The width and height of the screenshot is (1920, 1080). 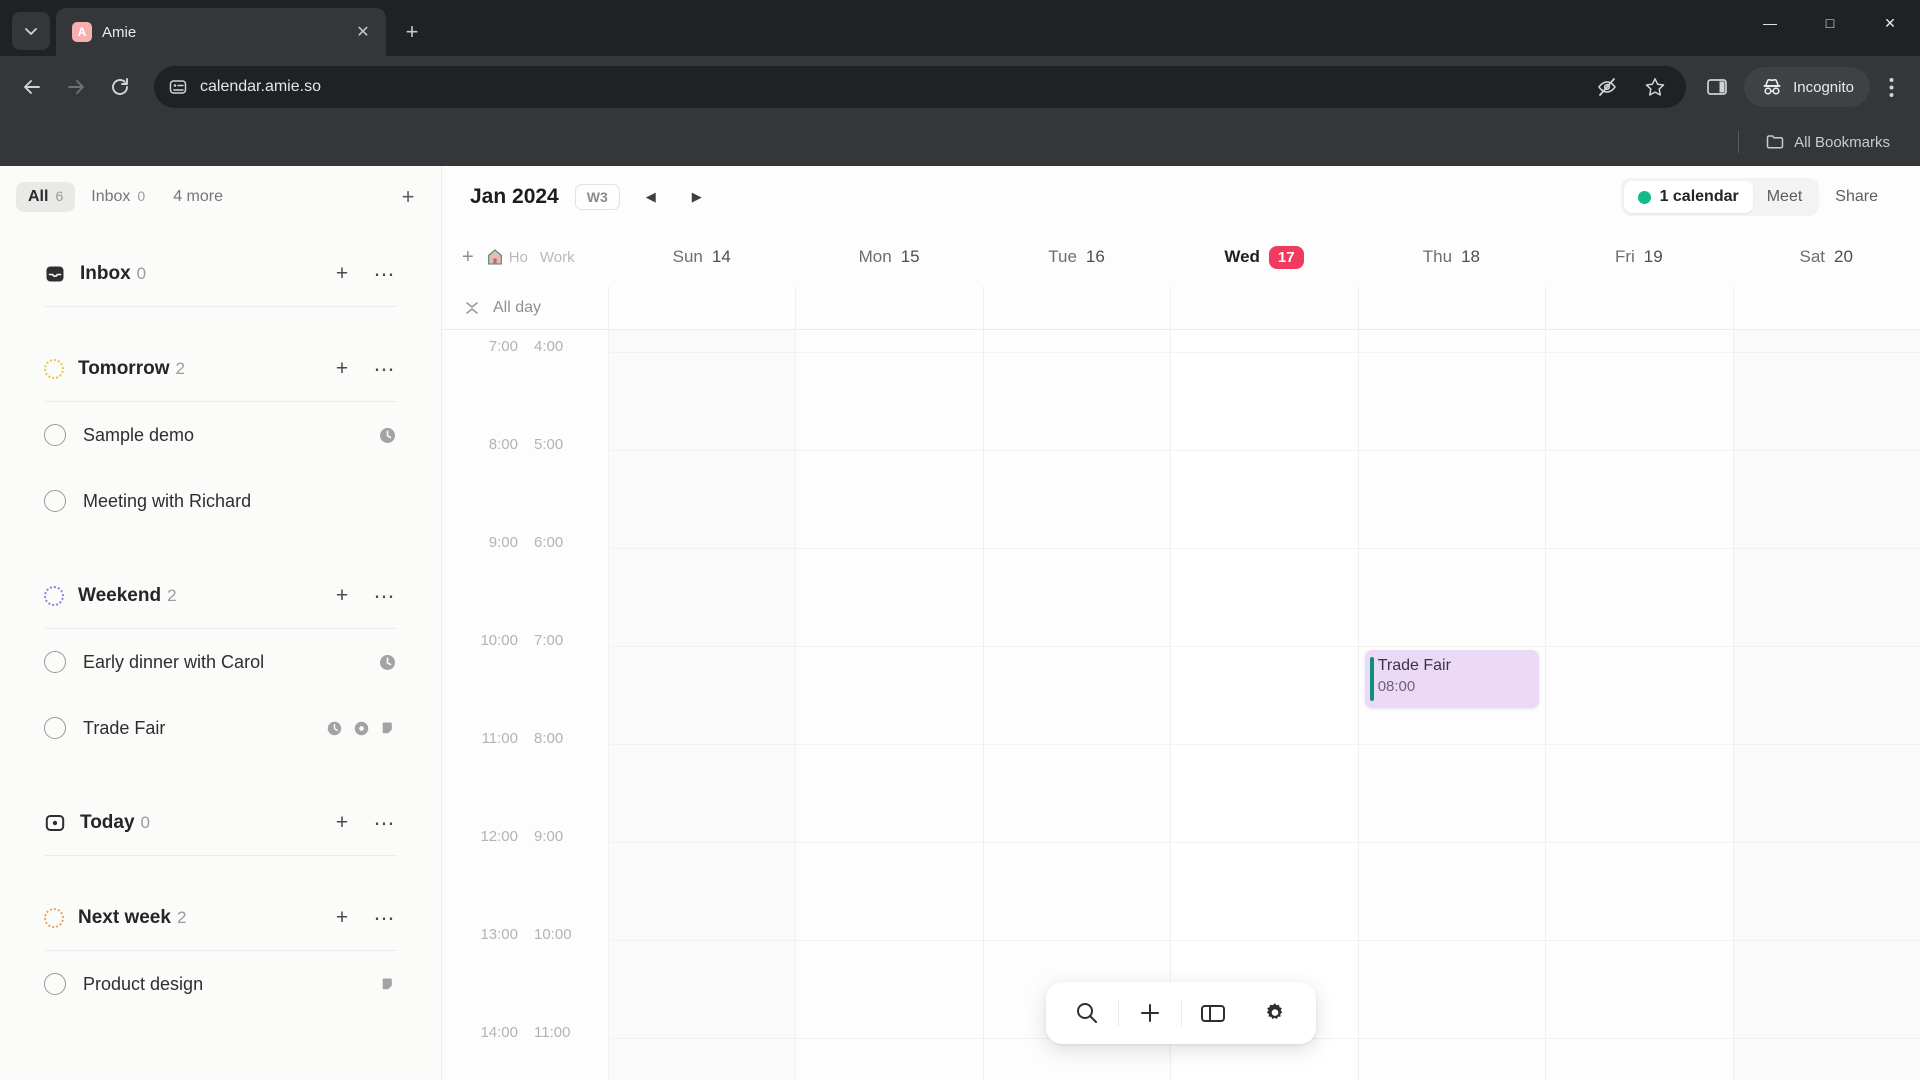 I want to click on forward-arrow-icon, so click(x=76, y=87).